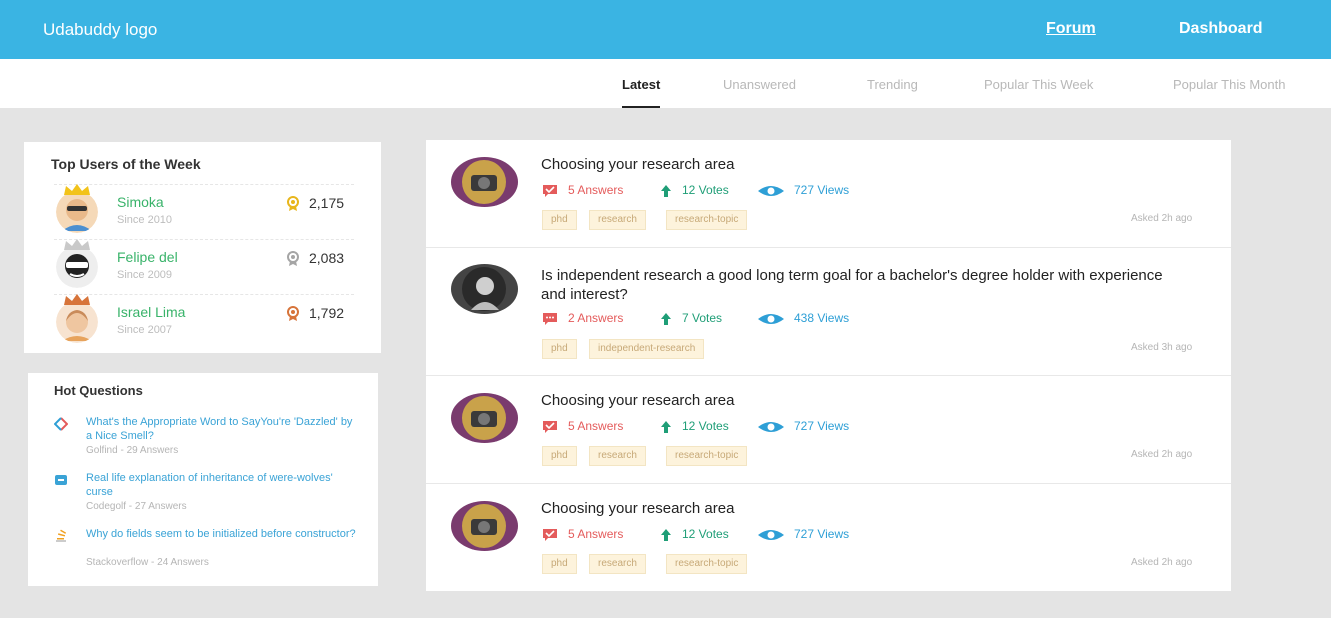 The width and height of the screenshot is (1331, 618). I want to click on user-points: 2,175, so click(327, 203).